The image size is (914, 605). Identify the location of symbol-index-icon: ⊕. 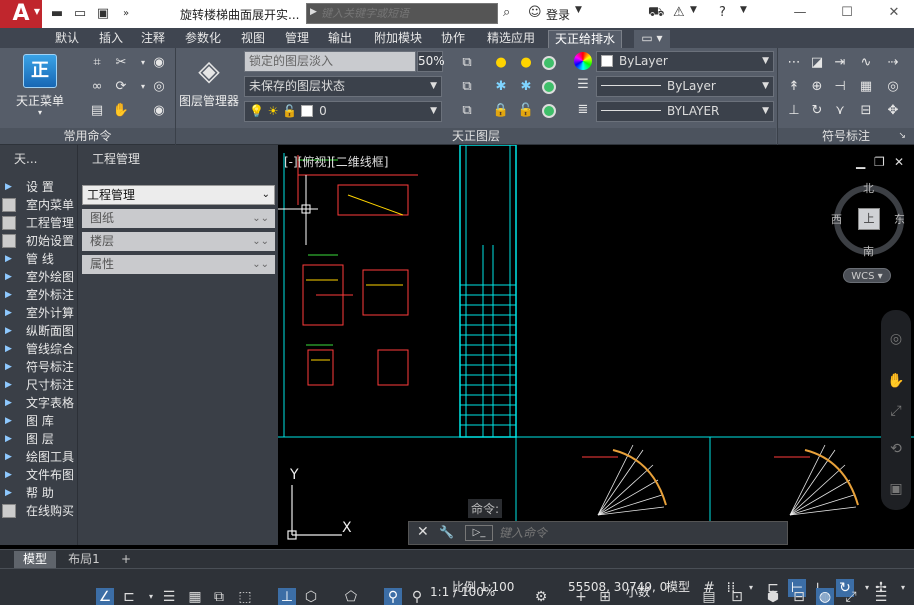
(817, 87).